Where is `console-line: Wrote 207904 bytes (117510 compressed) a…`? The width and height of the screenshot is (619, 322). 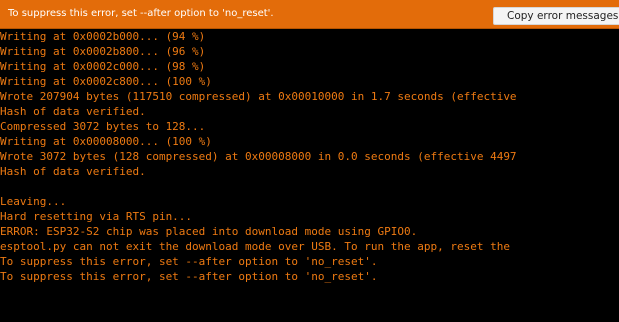 console-line: Wrote 207904 bytes (117510 compressed) a… is located at coordinates (258, 96).